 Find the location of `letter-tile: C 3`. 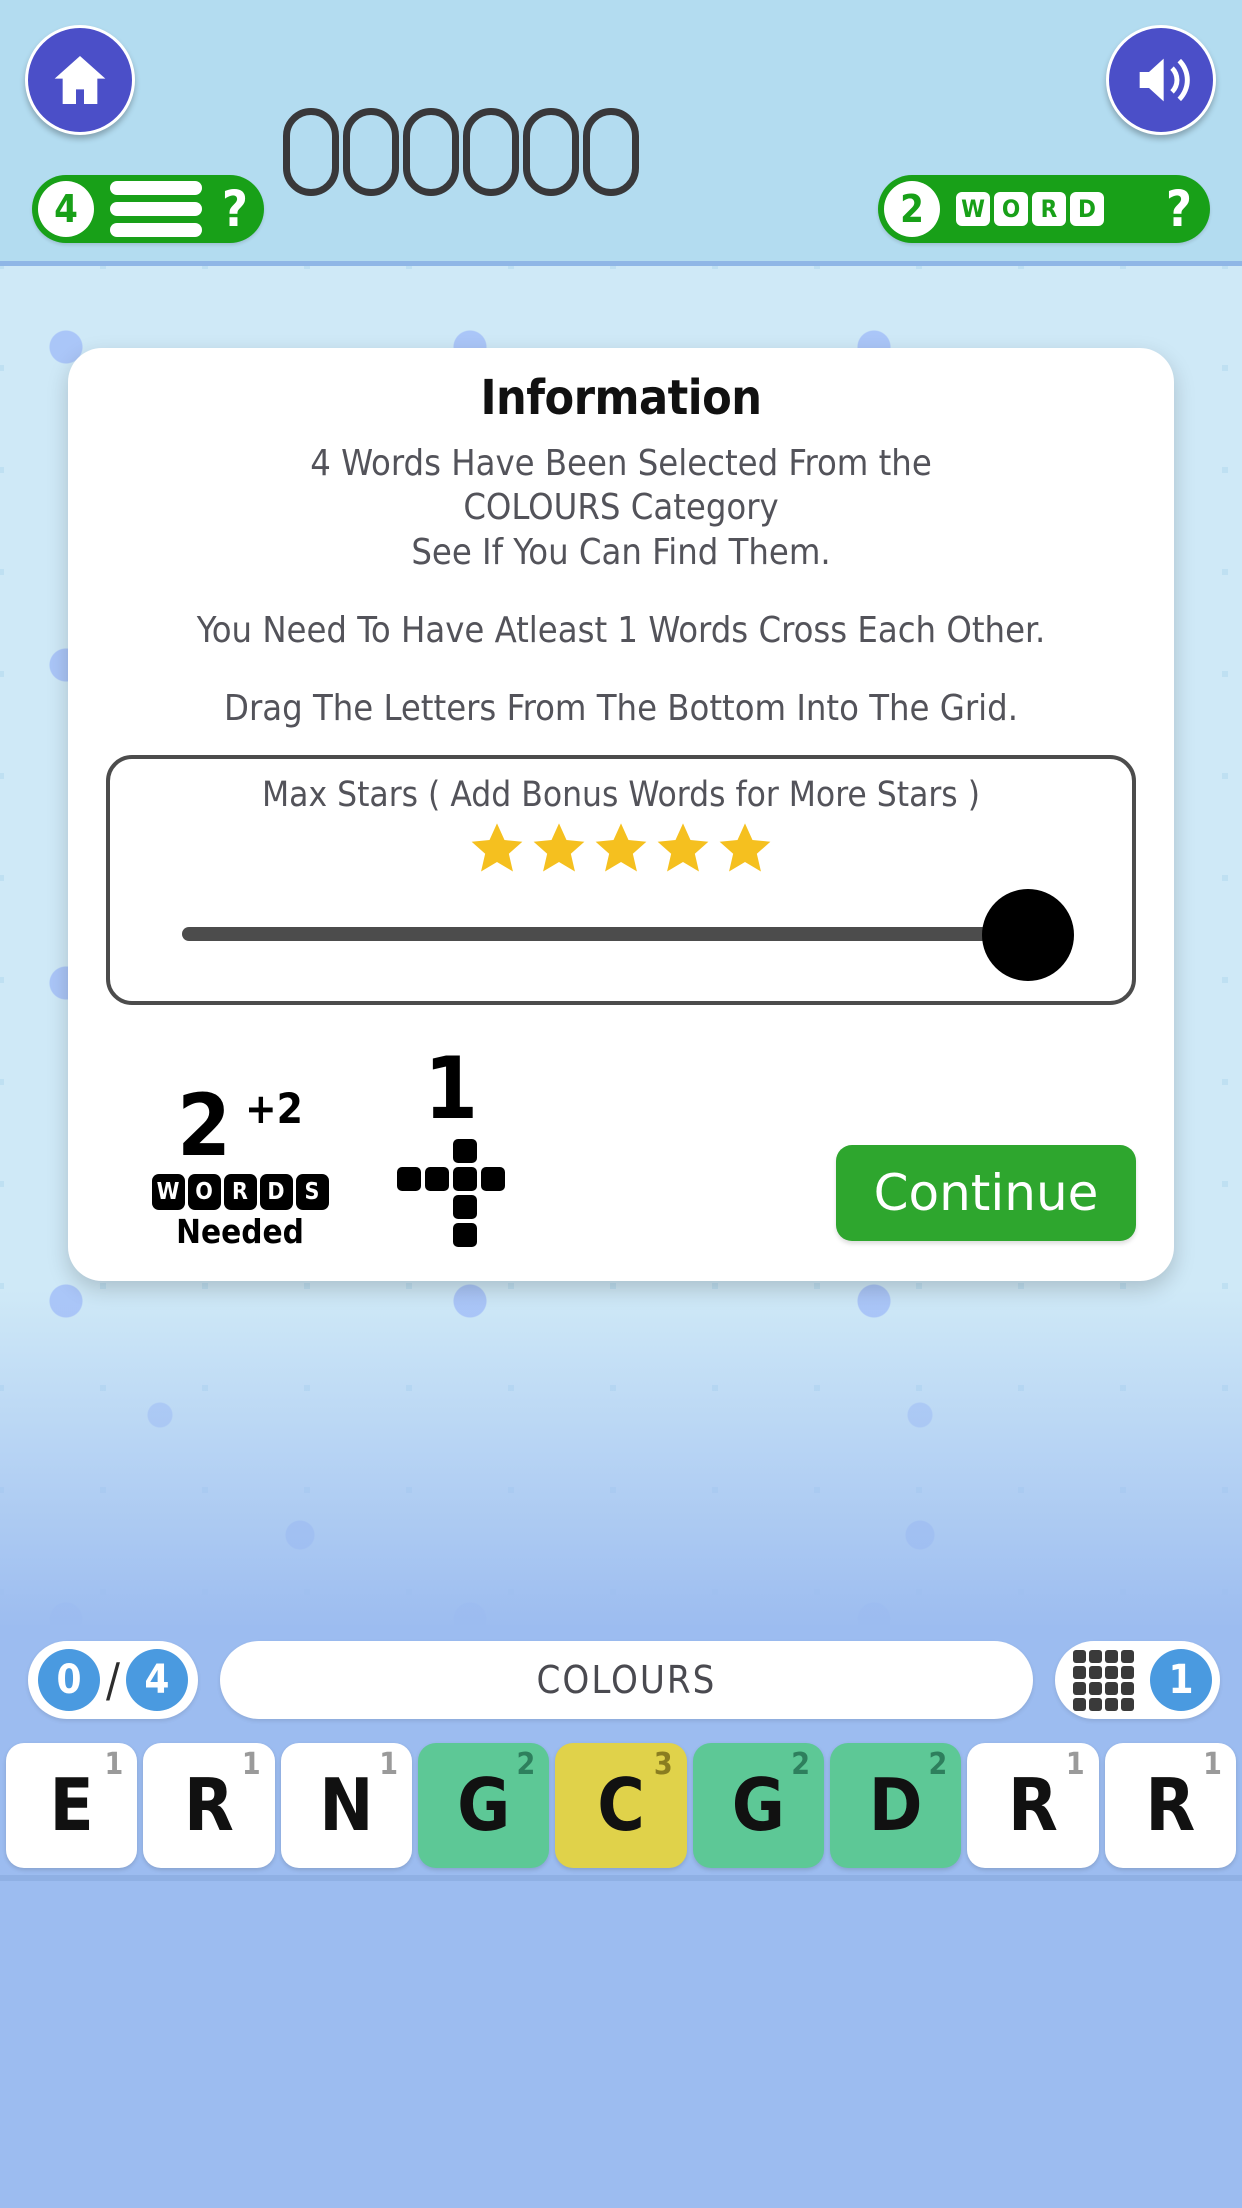

letter-tile: C 3 is located at coordinates (621, 1805).